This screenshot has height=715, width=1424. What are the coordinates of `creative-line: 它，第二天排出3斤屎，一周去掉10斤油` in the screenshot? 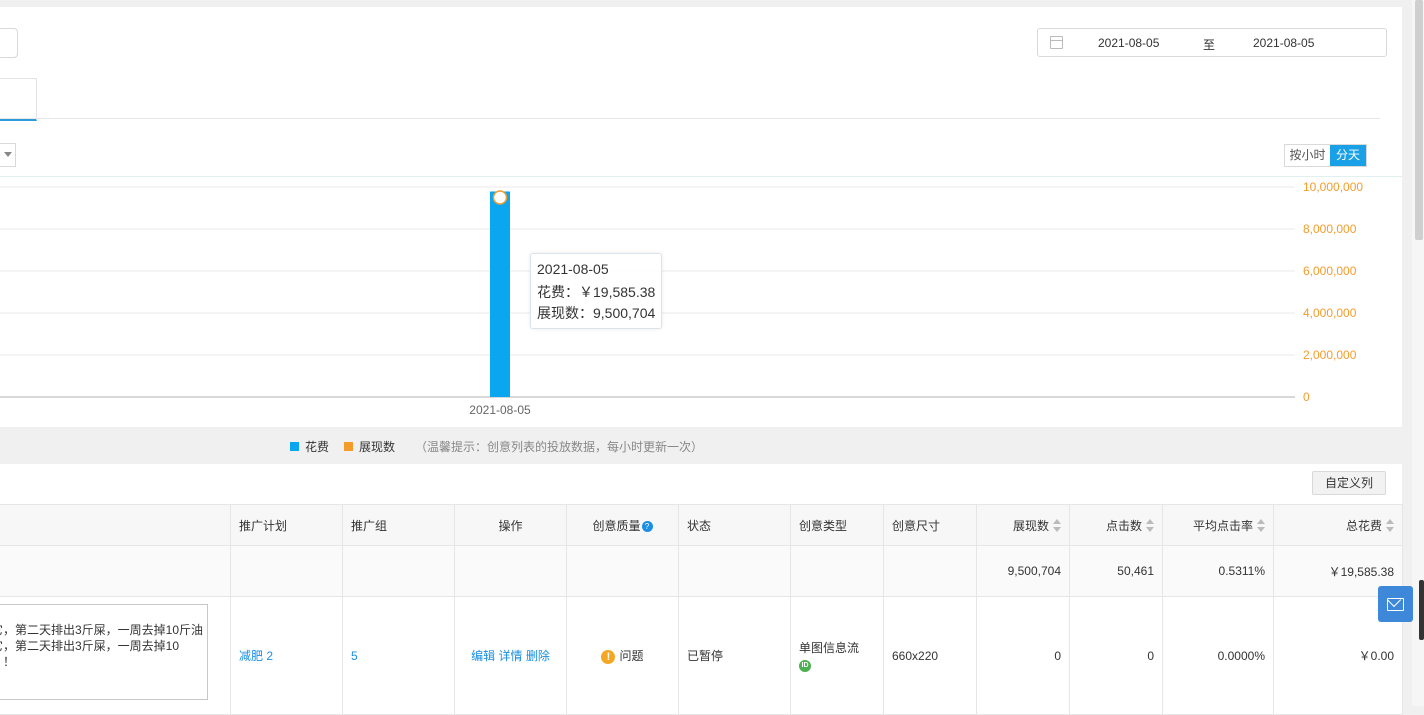 It's located at (102, 630).